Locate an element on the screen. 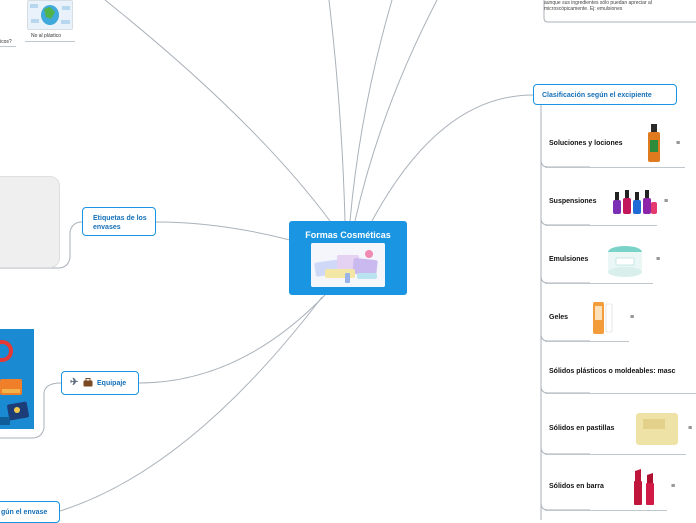 The image size is (696, 523). equipaje-image is located at coordinates (17, 379).